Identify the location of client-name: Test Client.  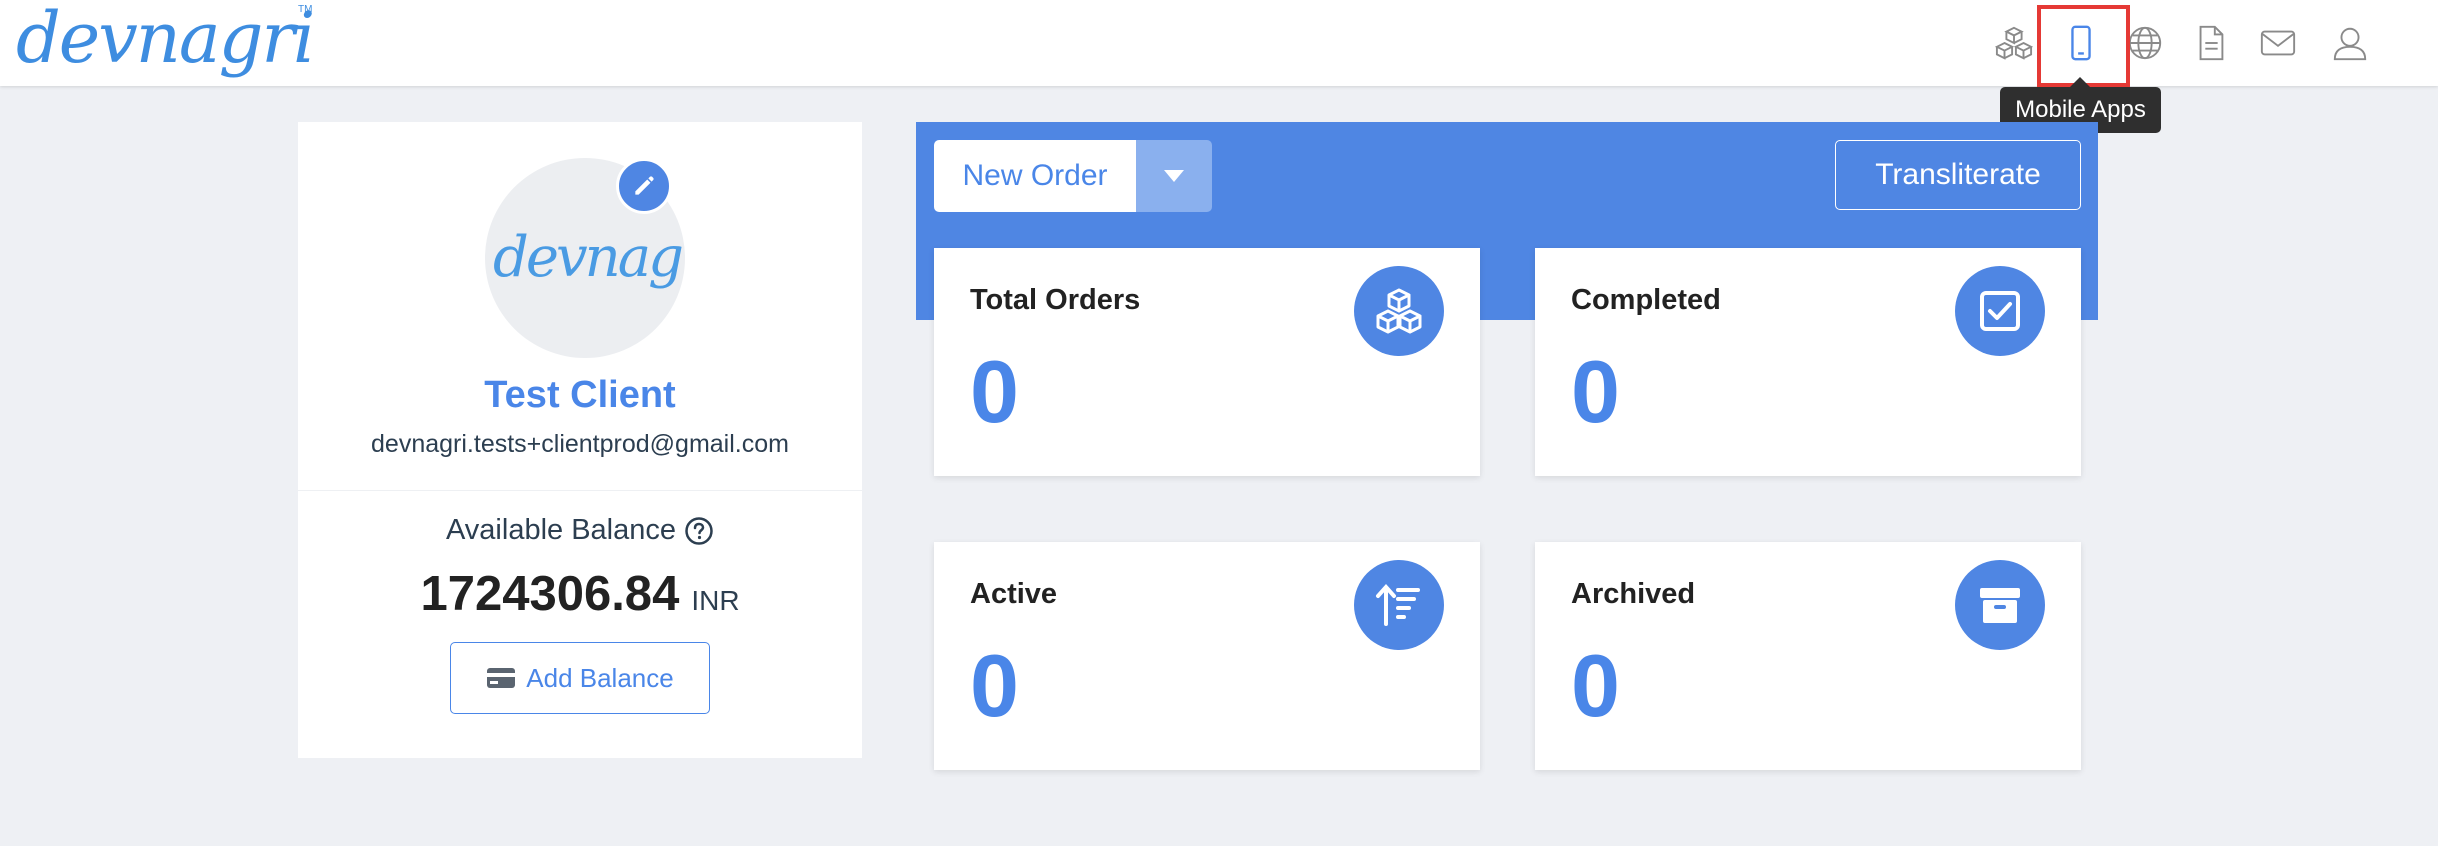
(580, 395).